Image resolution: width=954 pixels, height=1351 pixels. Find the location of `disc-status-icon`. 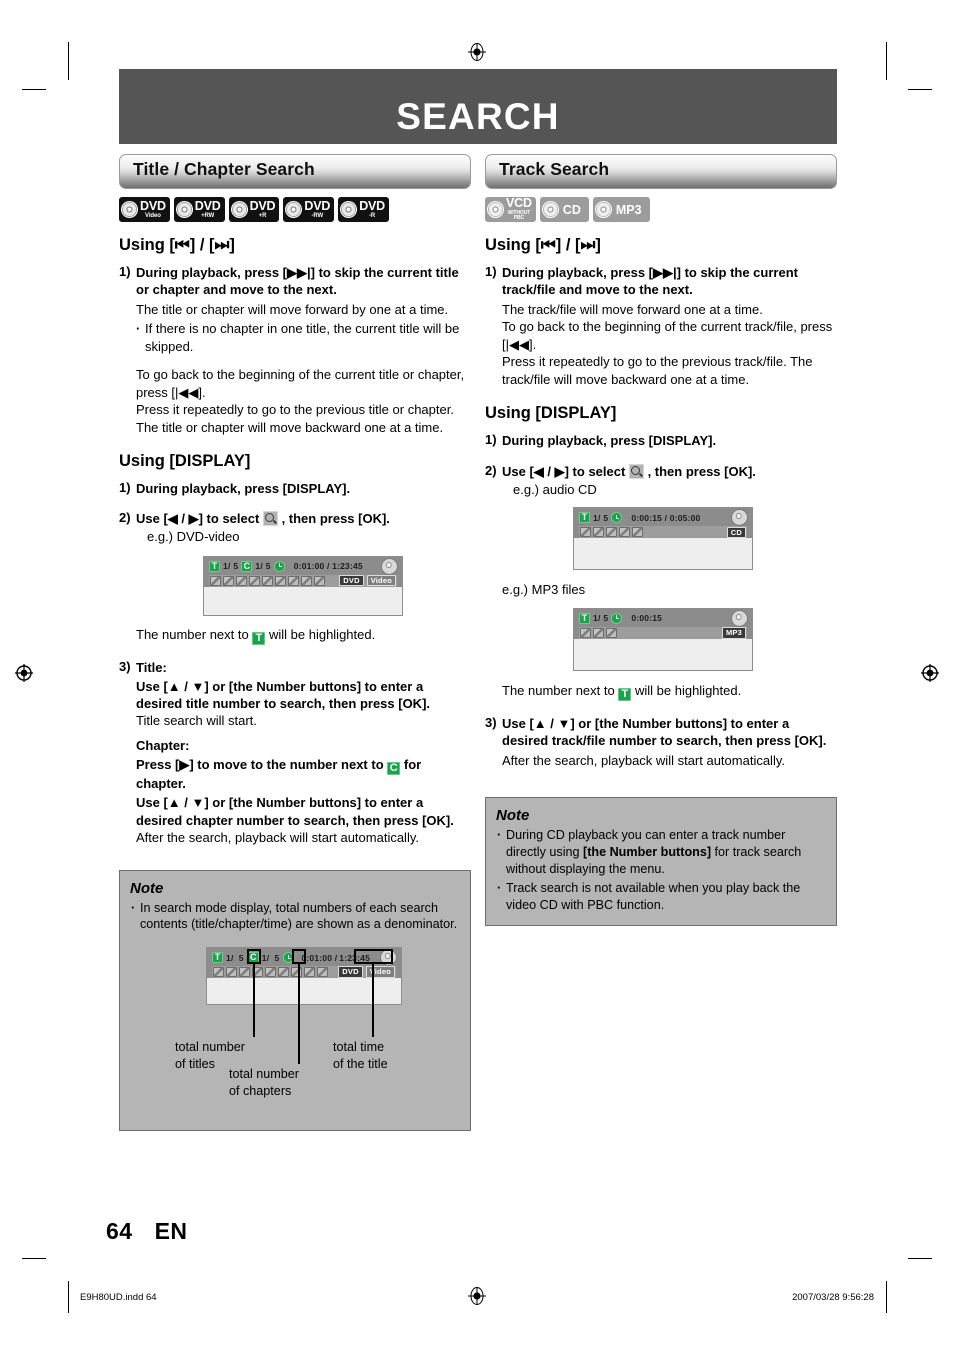

disc-status-icon is located at coordinates (389, 566).